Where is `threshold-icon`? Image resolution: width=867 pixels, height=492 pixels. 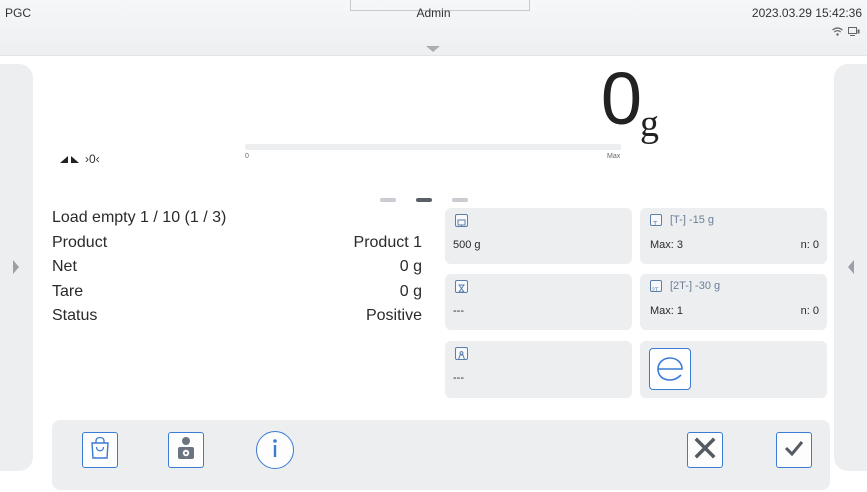 threshold-icon is located at coordinates (461, 220).